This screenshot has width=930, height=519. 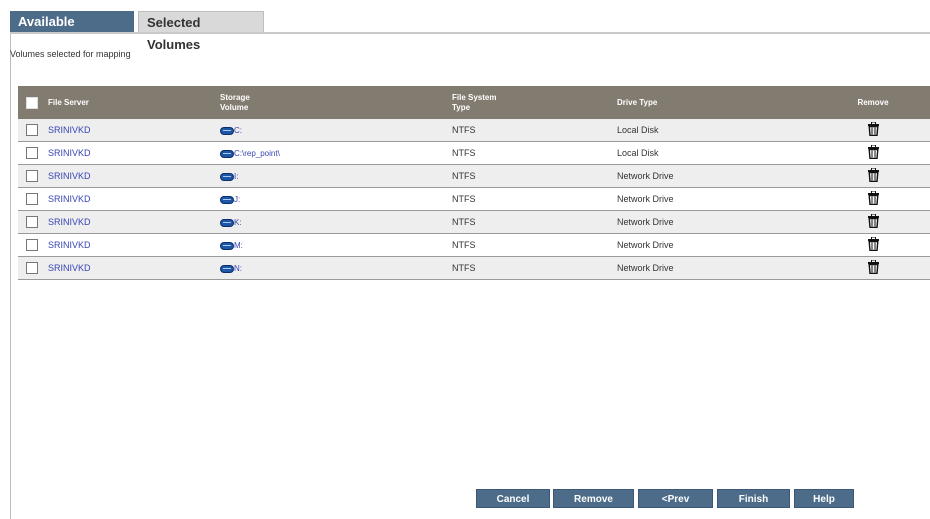 What do you see at coordinates (137, 31) in the screenshot?
I see `tab-bar: Available Volumes Selected Volumes` at bounding box center [137, 31].